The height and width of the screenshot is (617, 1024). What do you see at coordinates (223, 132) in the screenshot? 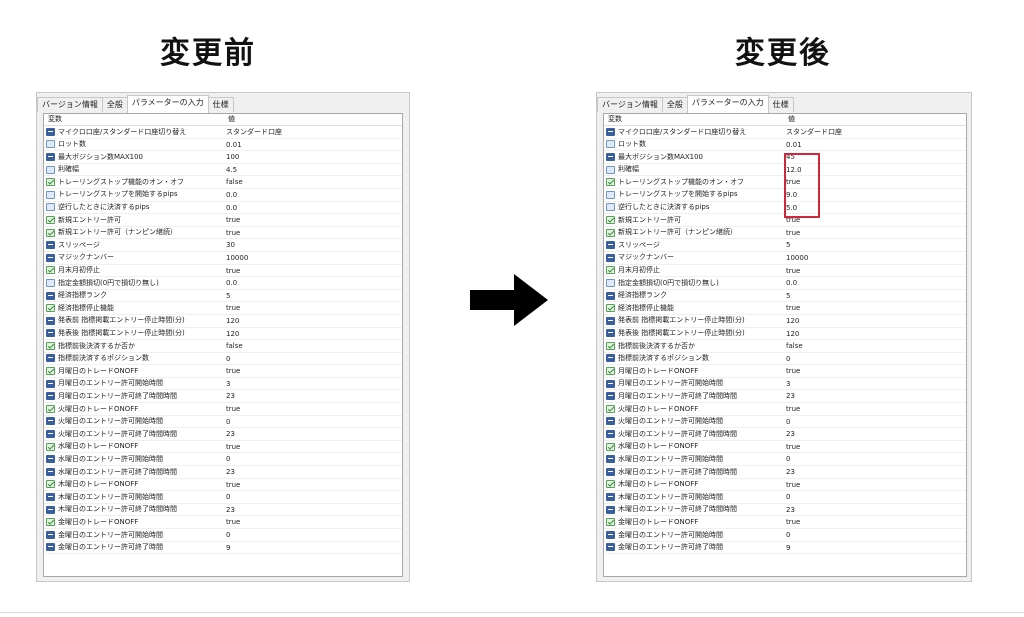
I see `parameter-row: マイクロ口座/スタンダード口座切り替え スタンダード口座` at bounding box center [223, 132].